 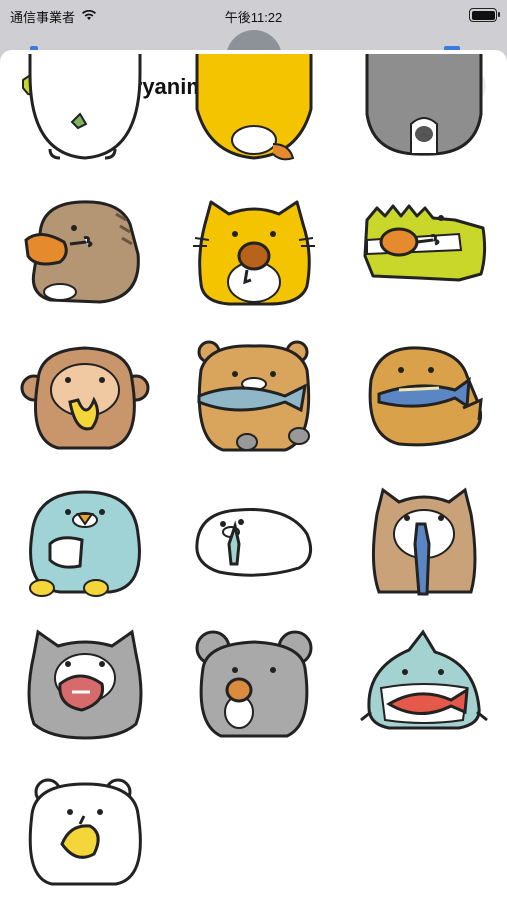 What do you see at coordinates (254, 112) in the screenshot?
I see `sticker-yellow-cat-partial` at bounding box center [254, 112].